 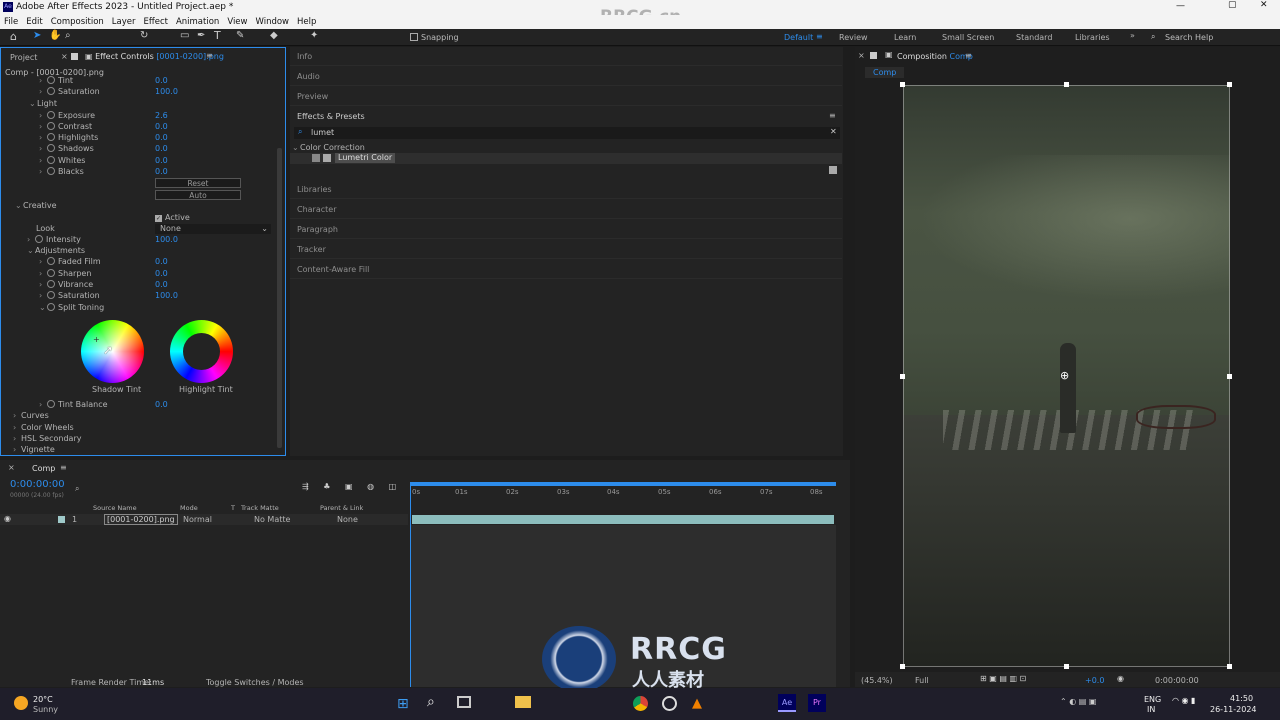 What do you see at coordinates (67, 115) in the screenshot?
I see `param-exposure: › Exposure` at bounding box center [67, 115].